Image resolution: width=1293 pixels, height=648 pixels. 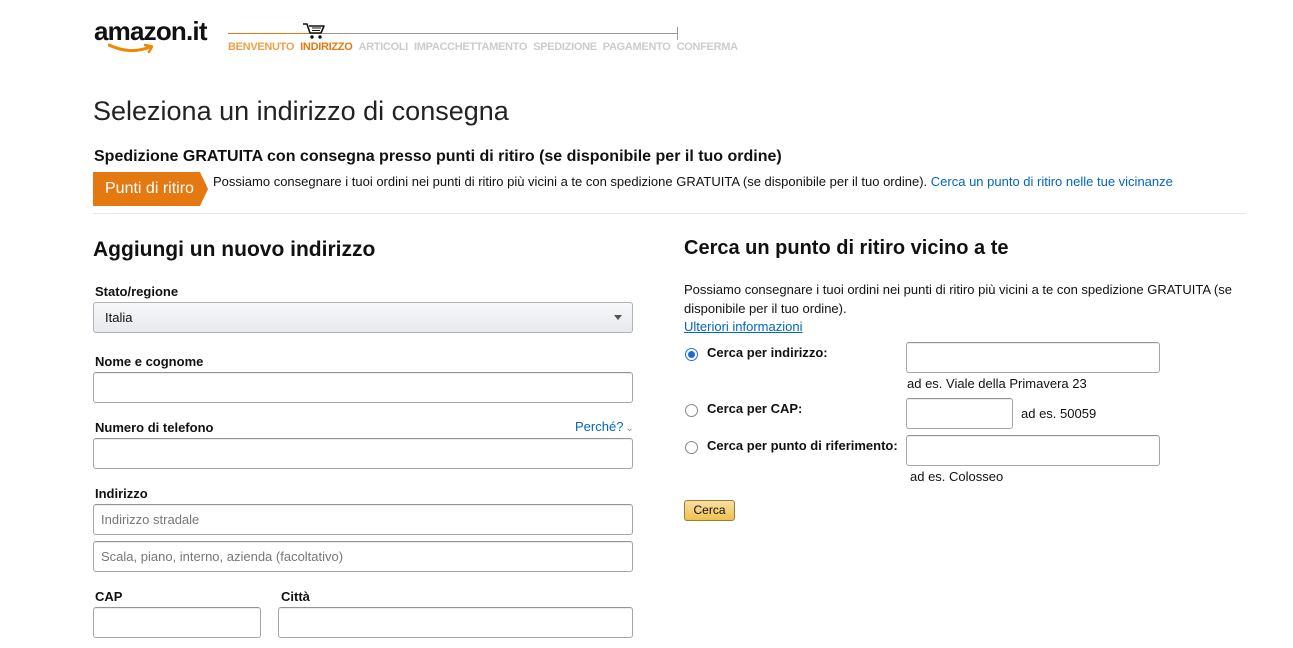 What do you see at coordinates (767, 352) in the screenshot?
I see `search-by-address-label: Cerca per indirizzo:` at bounding box center [767, 352].